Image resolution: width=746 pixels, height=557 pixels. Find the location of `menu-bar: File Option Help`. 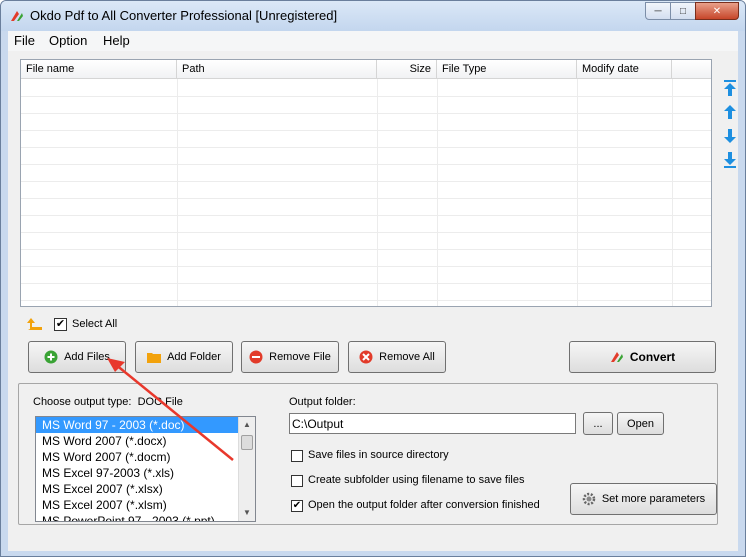

menu-bar: File Option Help is located at coordinates (373, 41).